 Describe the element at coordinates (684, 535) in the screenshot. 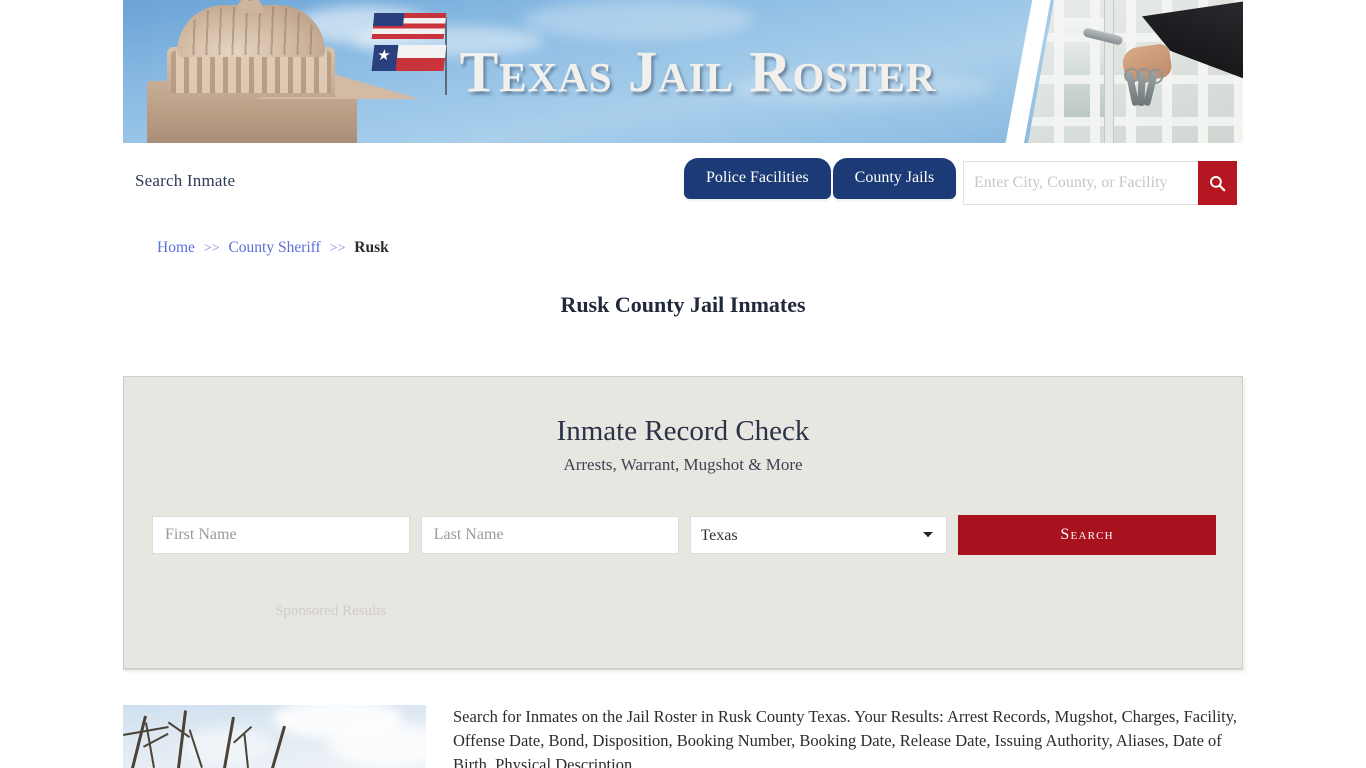

I see `inmate-search-form: Texas Search` at that location.